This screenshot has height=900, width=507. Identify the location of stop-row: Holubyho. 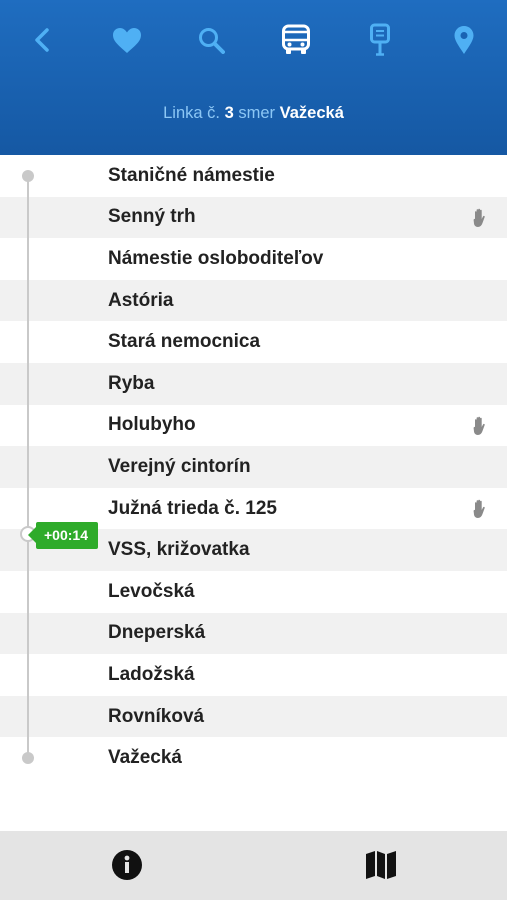
(253, 425).